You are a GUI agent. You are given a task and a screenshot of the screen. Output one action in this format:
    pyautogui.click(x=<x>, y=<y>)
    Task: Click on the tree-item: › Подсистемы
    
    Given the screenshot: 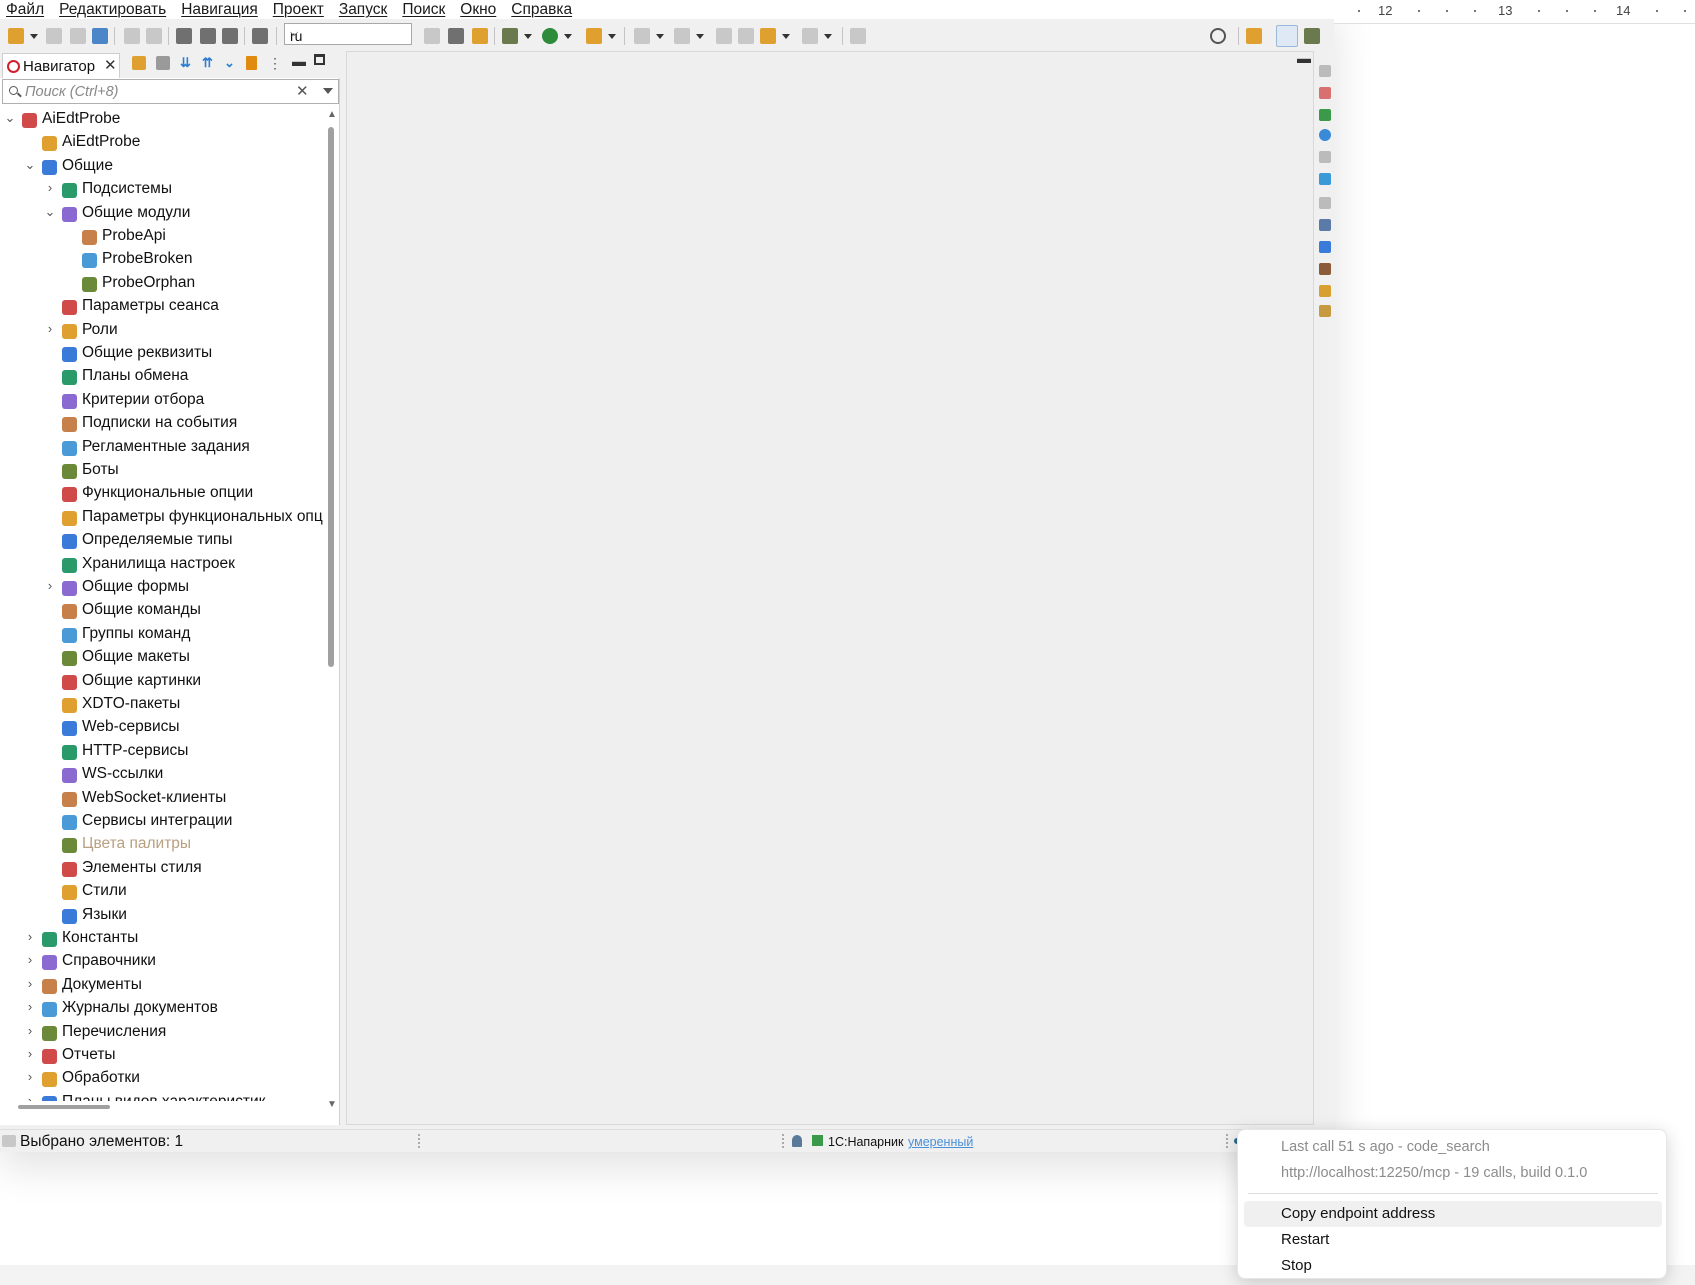 What is the action you would take?
    pyautogui.click(x=162, y=190)
    